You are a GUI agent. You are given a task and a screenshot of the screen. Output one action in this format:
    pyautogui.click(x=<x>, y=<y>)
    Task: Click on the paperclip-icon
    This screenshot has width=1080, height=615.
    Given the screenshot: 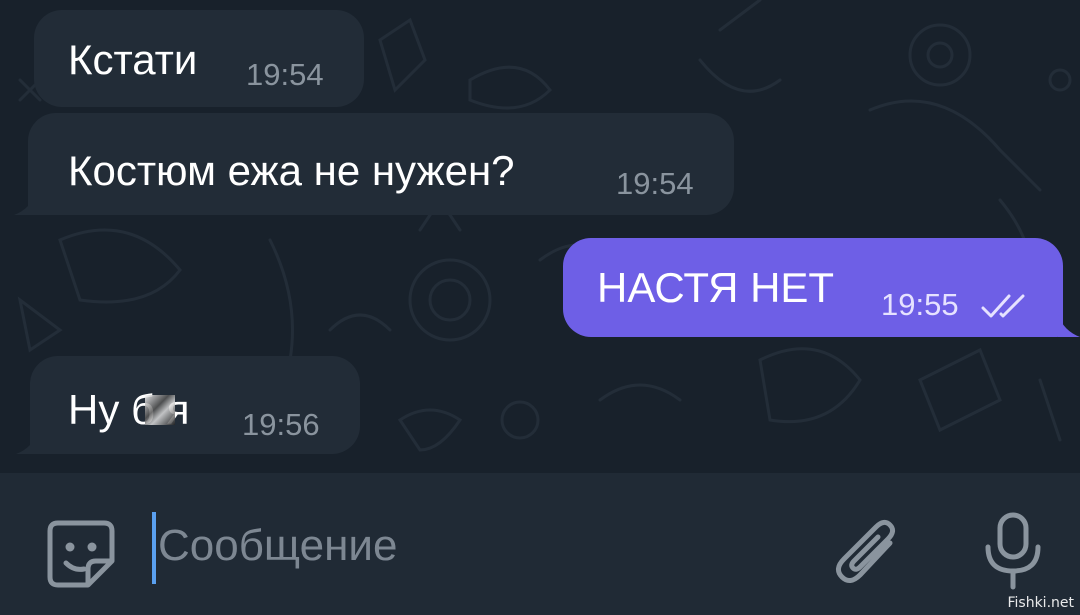 What is the action you would take?
    pyautogui.click(x=868, y=554)
    